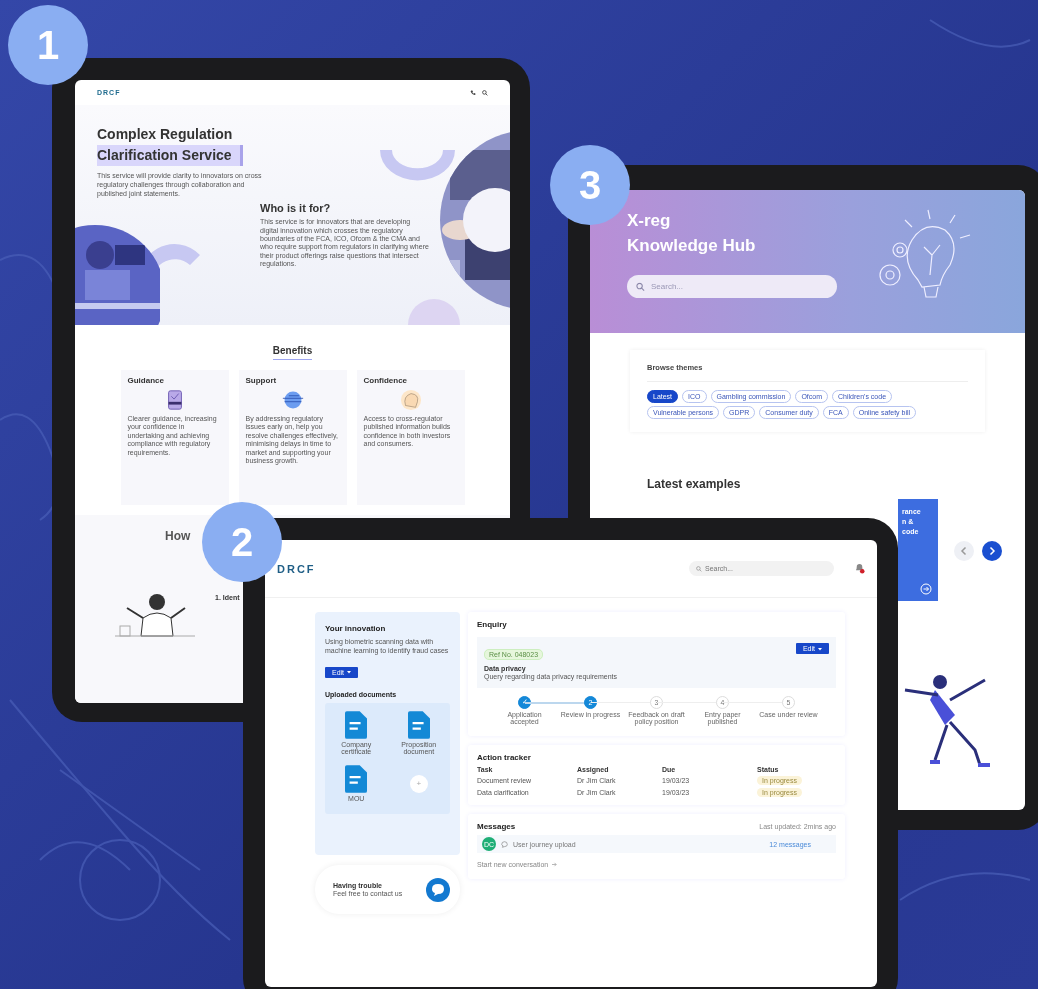 The height and width of the screenshot is (989, 1038). What do you see at coordinates (492, 624) in the screenshot?
I see `card-title: Enquiry` at bounding box center [492, 624].